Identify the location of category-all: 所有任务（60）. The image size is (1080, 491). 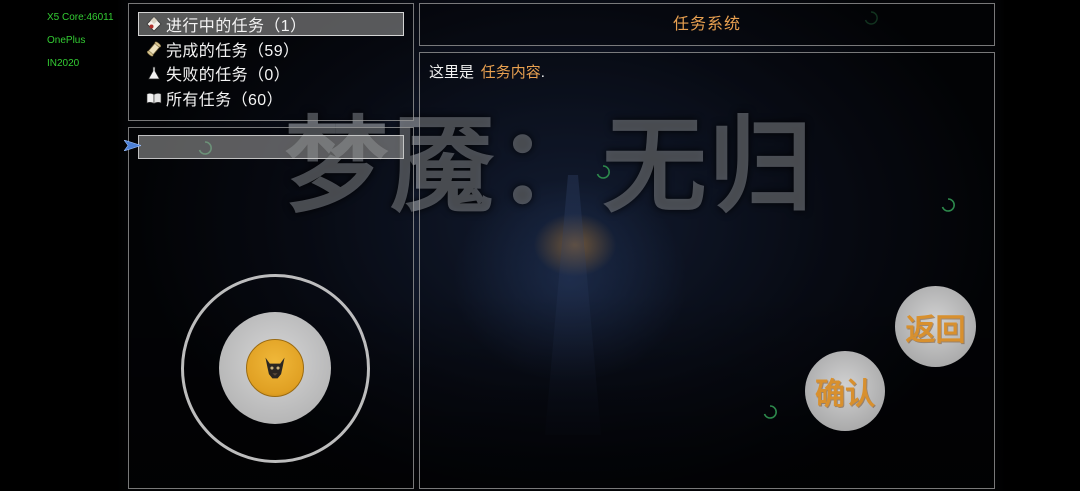
(271, 98).